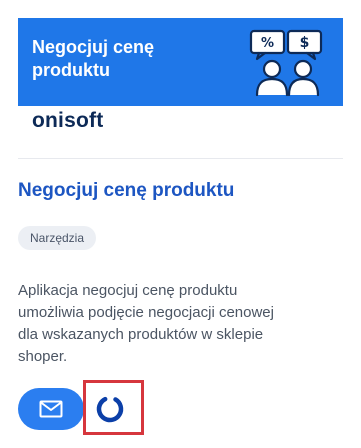 Image resolution: width=361 pixels, height=448 pixels. I want to click on description-line: umożliwia podjęcie negocjacji cenowej, so click(146, 312).